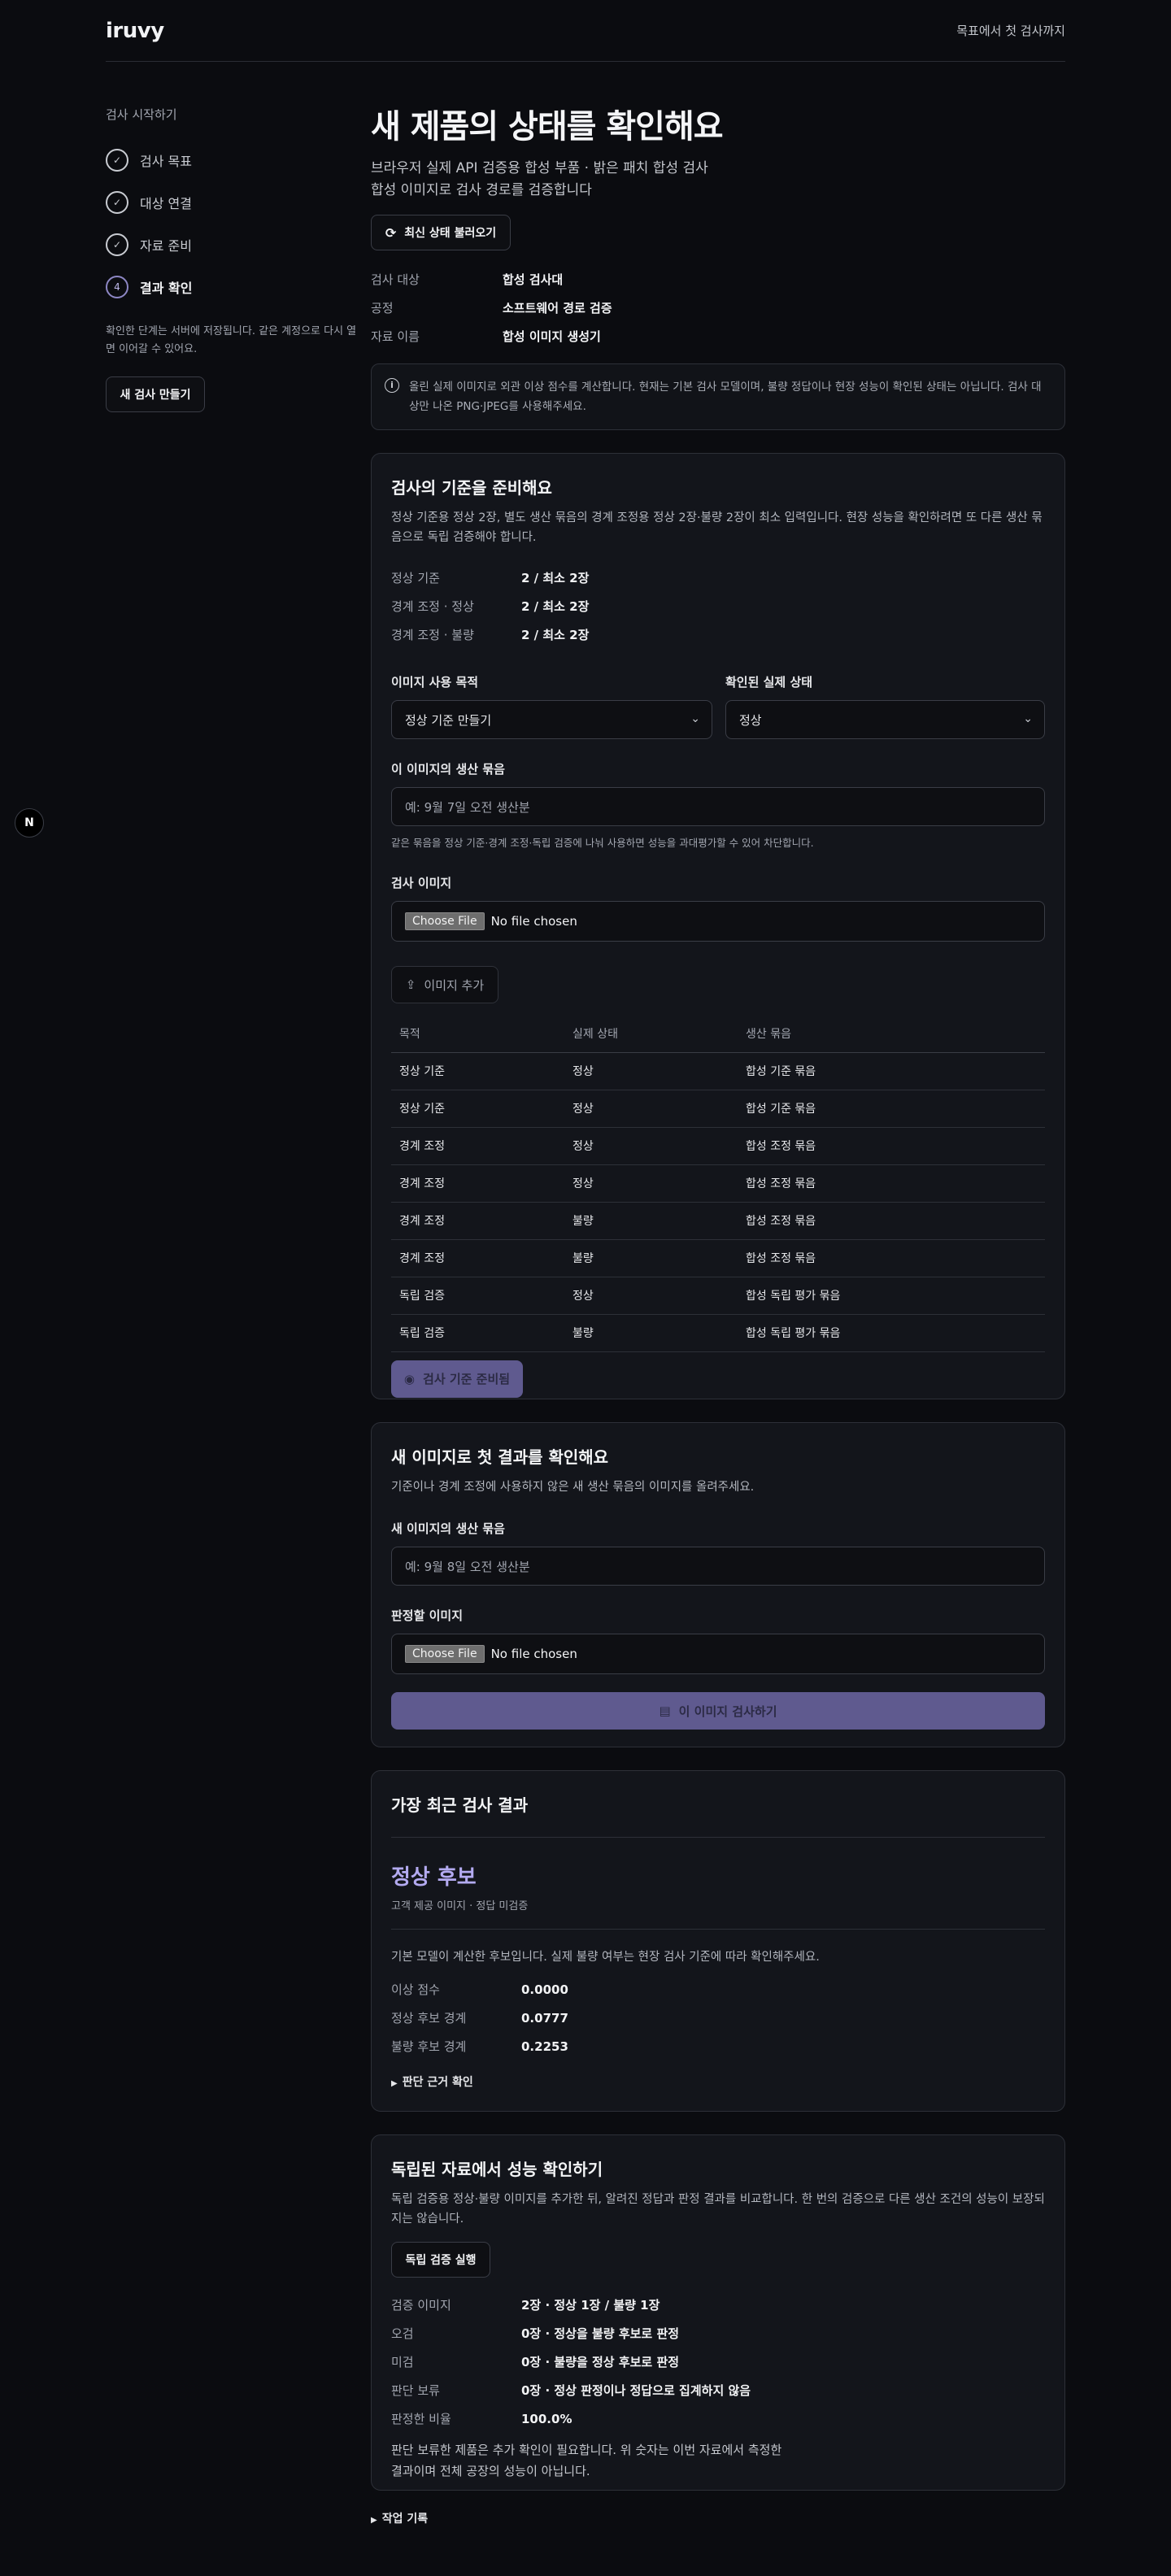  I want to click on sidebar-step-data: ✓ 자료 준비, so click(232, 245).